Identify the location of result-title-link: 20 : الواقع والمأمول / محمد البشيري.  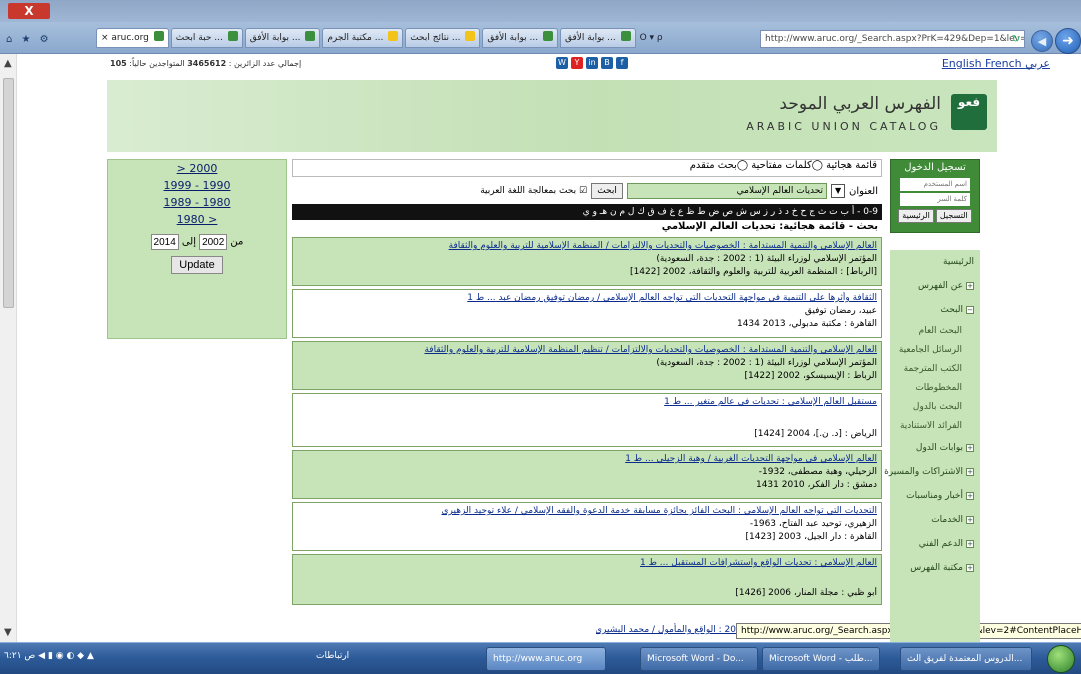
(666, 631).